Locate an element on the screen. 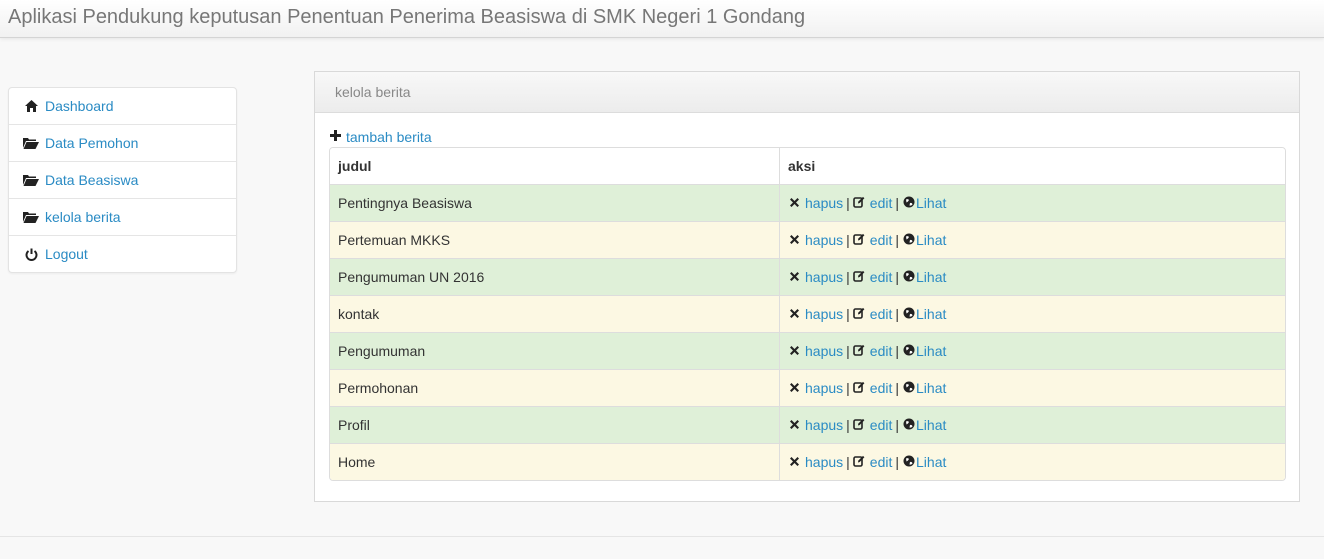  table-header-row: judul aksi is located at coordinates (807, 166).